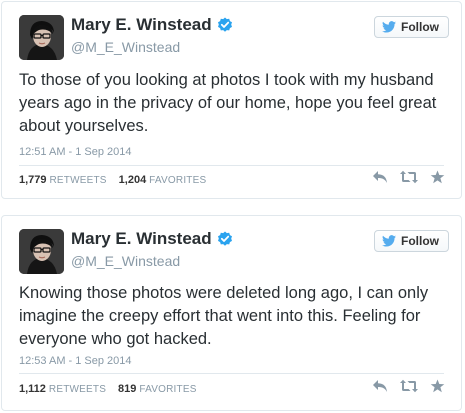  What do you see at coordinates (108, 389) in the screenshot?
I see `tweet-stats: 1,112 RETWEETS 819 FAVORITES` at bounding box center [108, 389].